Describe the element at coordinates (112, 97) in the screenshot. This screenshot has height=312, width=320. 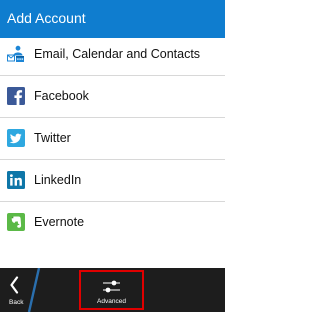
I see `account-item-facebook: Facebook` at that location.